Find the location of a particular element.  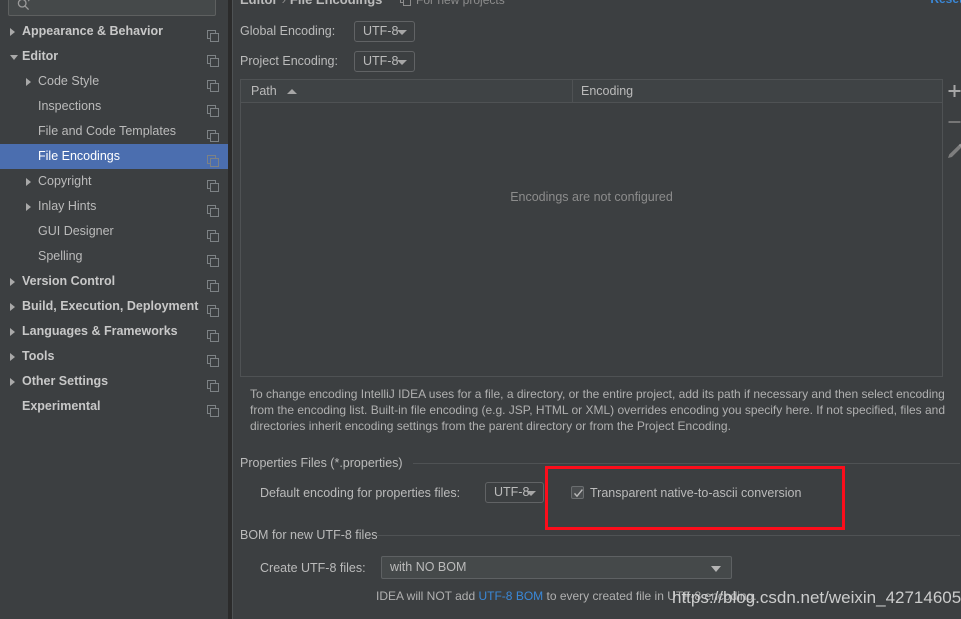

sidebar-item-other-settings: Other Settings is located at coordinates (114, 381).